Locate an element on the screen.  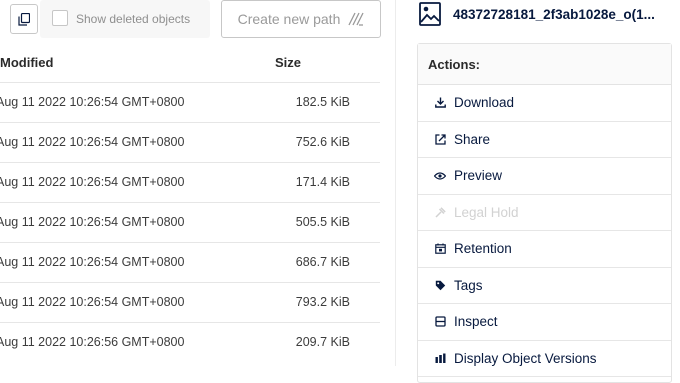
table-row: Aug 11 2022 10:26:54 GMT+0800 793.2 KiB is located at coordinates (190, 302).